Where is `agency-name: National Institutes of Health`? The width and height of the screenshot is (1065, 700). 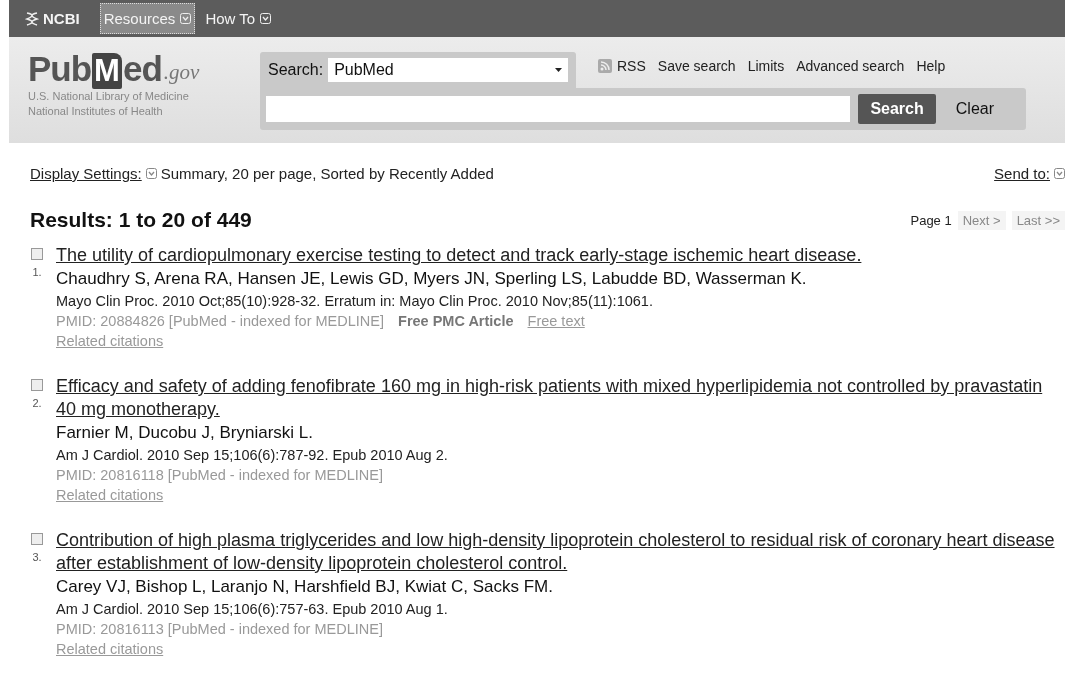 agency-name: National Institutes of Health is located at coordinates (96, 111).